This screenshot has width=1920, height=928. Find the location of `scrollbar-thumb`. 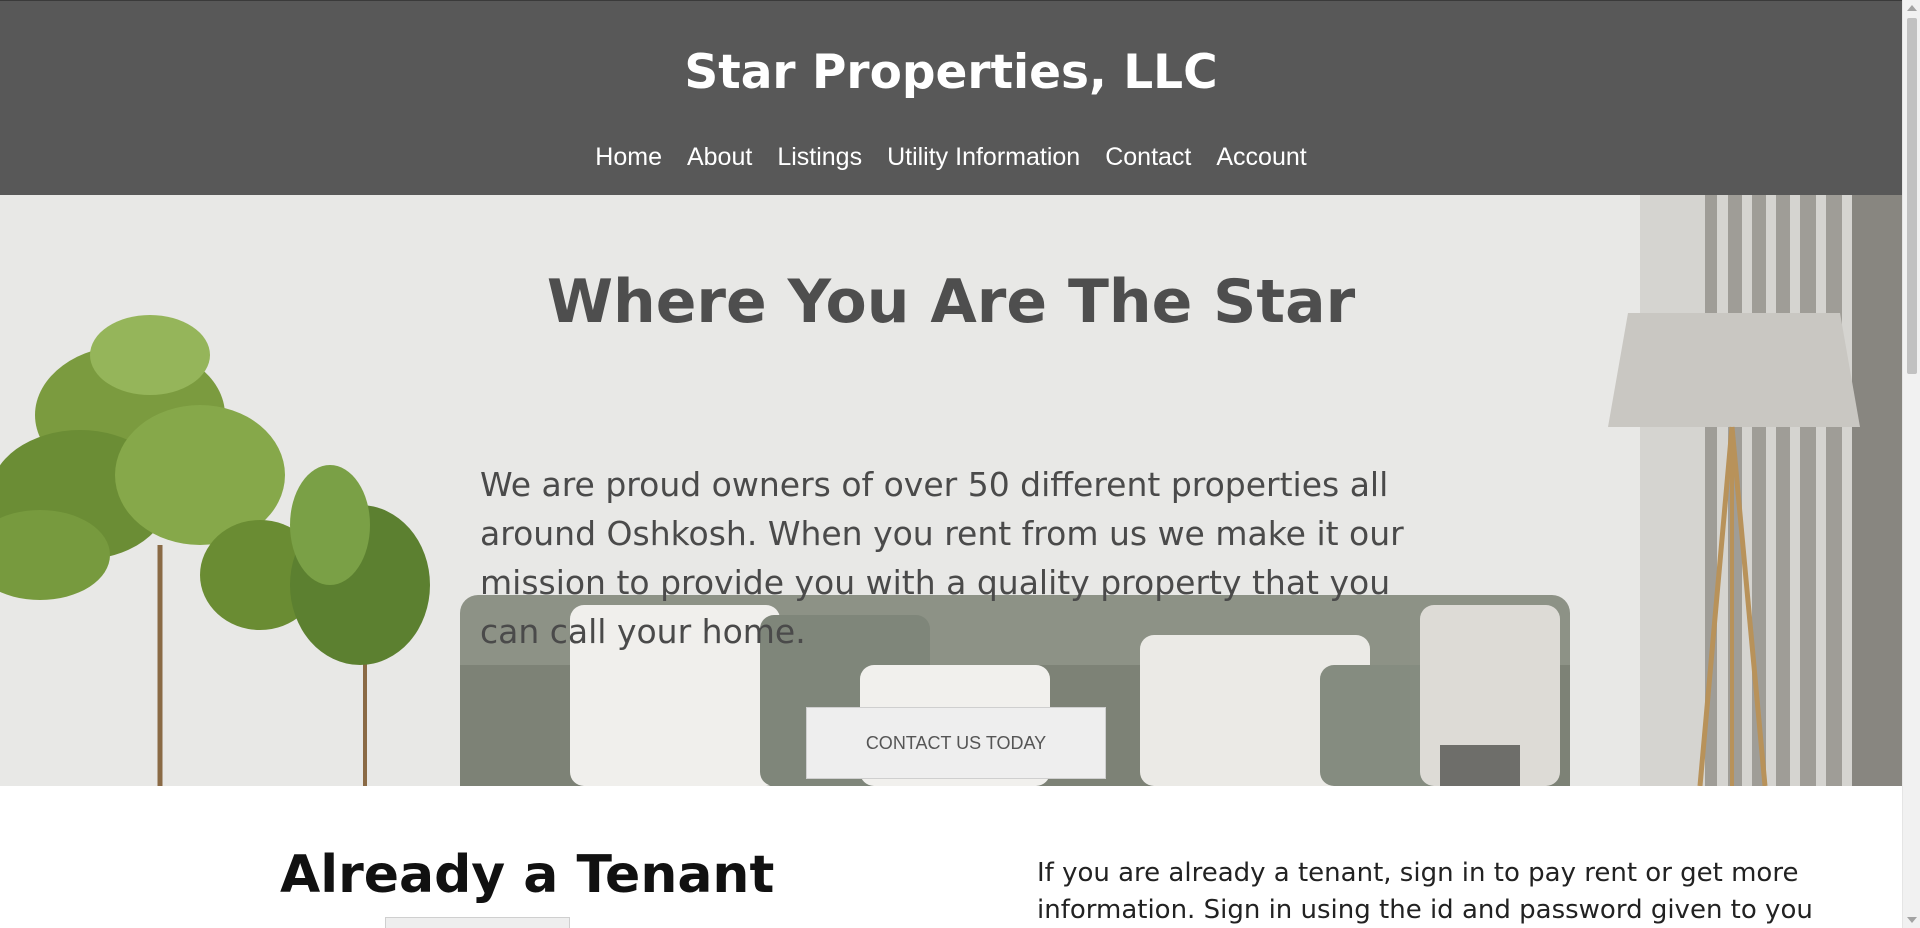

scrollbar-thumb is located at coordinates (1912, 196).